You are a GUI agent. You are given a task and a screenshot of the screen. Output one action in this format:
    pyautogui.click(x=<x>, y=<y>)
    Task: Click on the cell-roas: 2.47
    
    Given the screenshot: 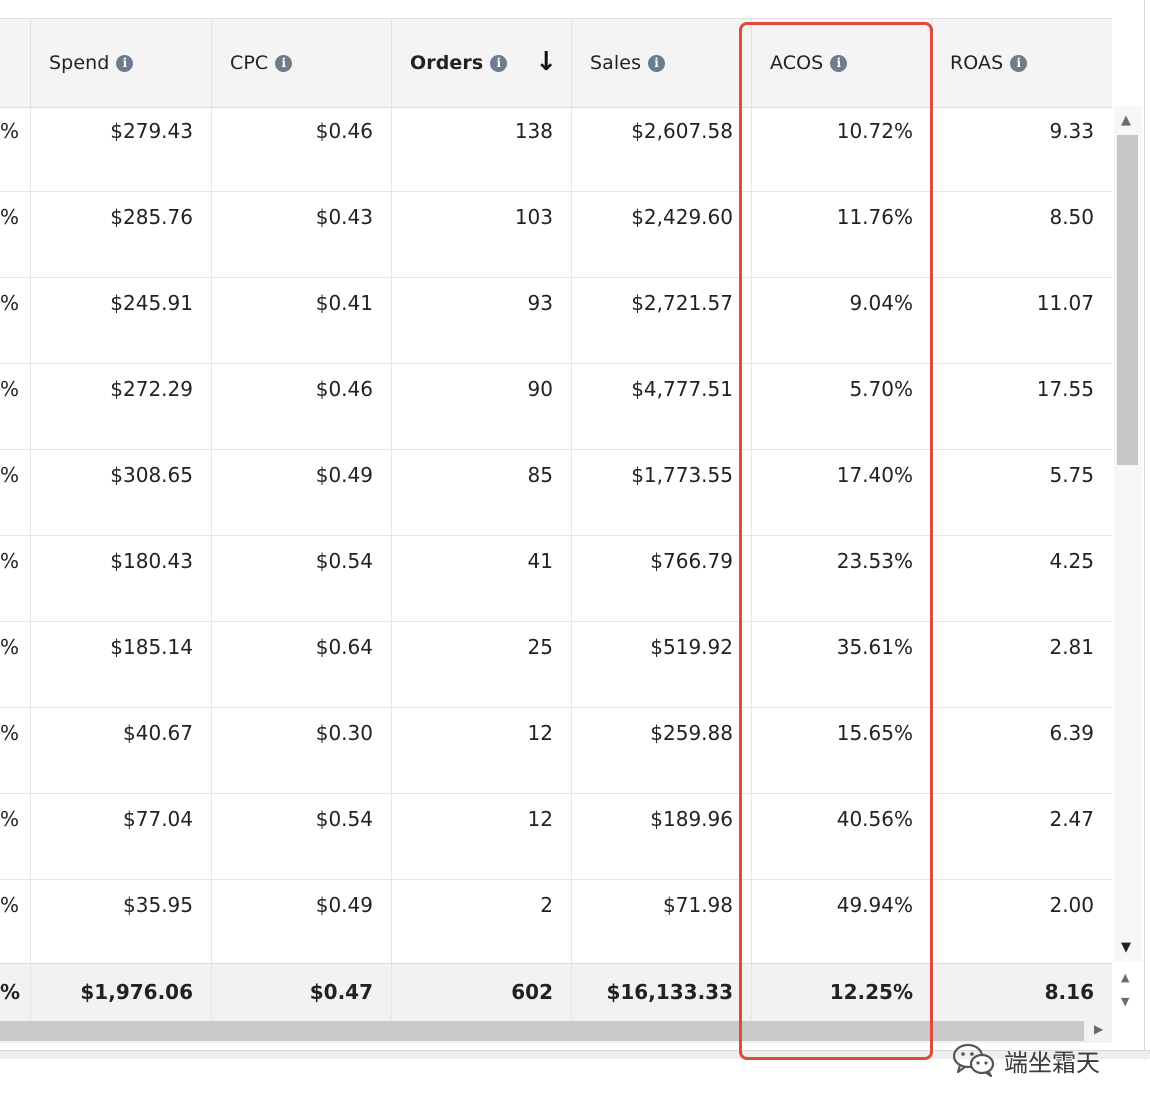 What is the action you would take?
    pyautogui.click(x=1021, y=836)
    